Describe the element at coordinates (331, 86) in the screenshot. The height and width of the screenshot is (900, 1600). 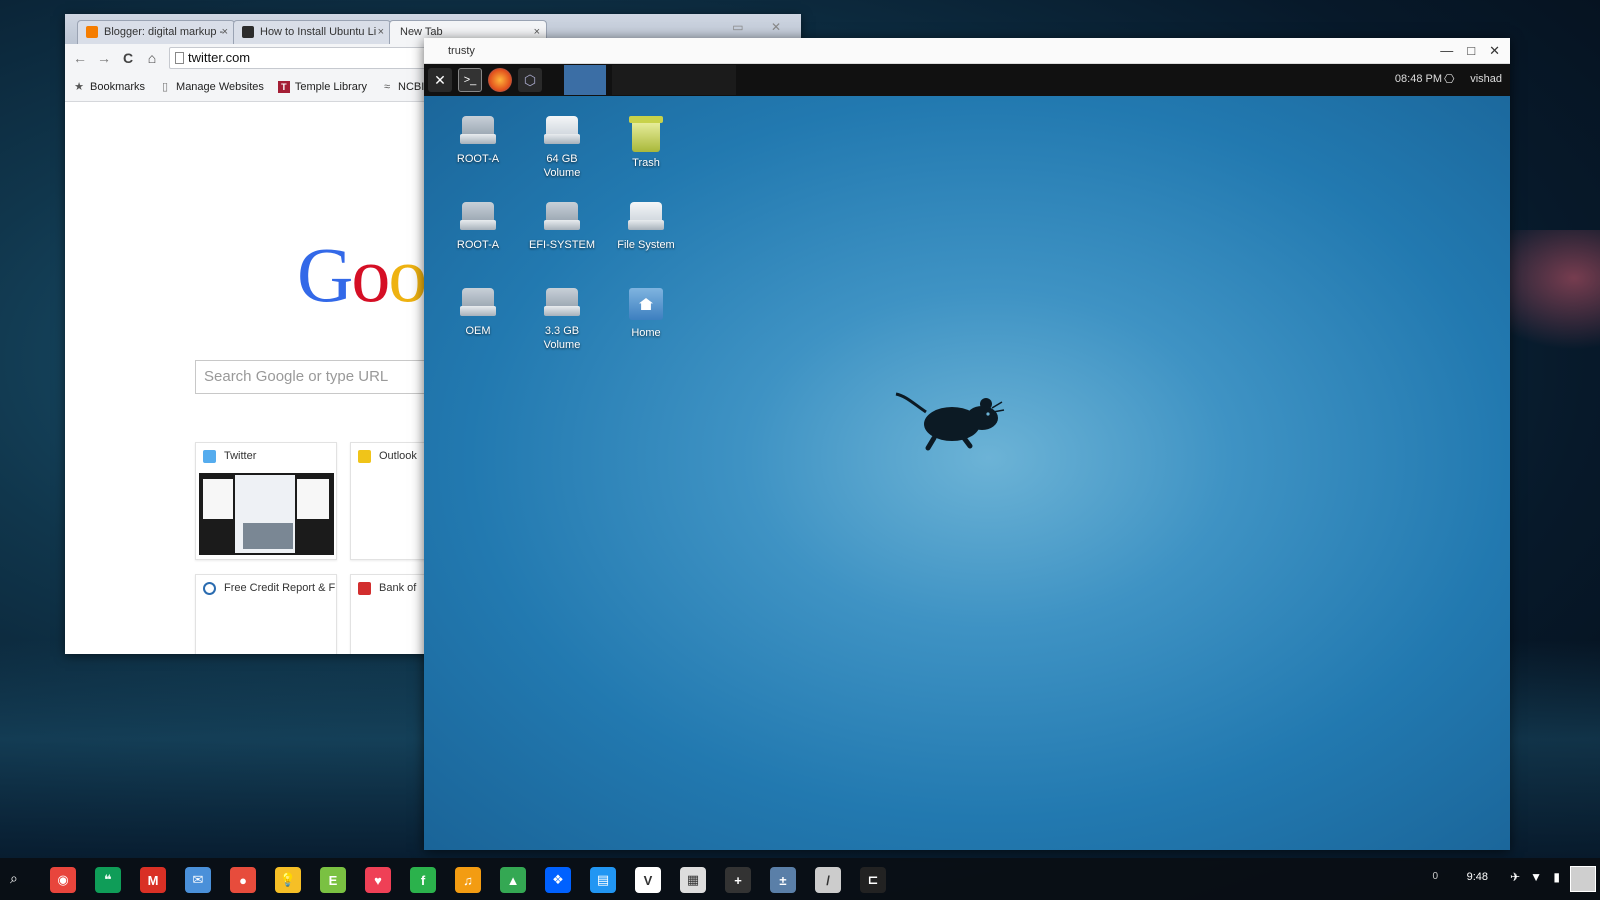
I see `bookmark-label: Temple Library` at that location.